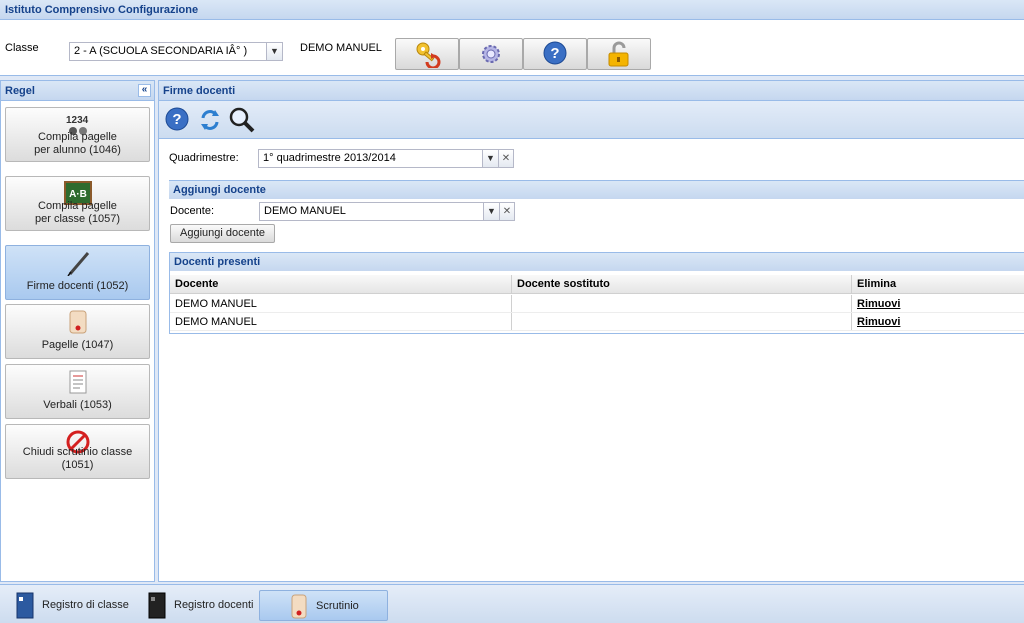  I want to click on sidebar-title: Regel, so click(20, 91).